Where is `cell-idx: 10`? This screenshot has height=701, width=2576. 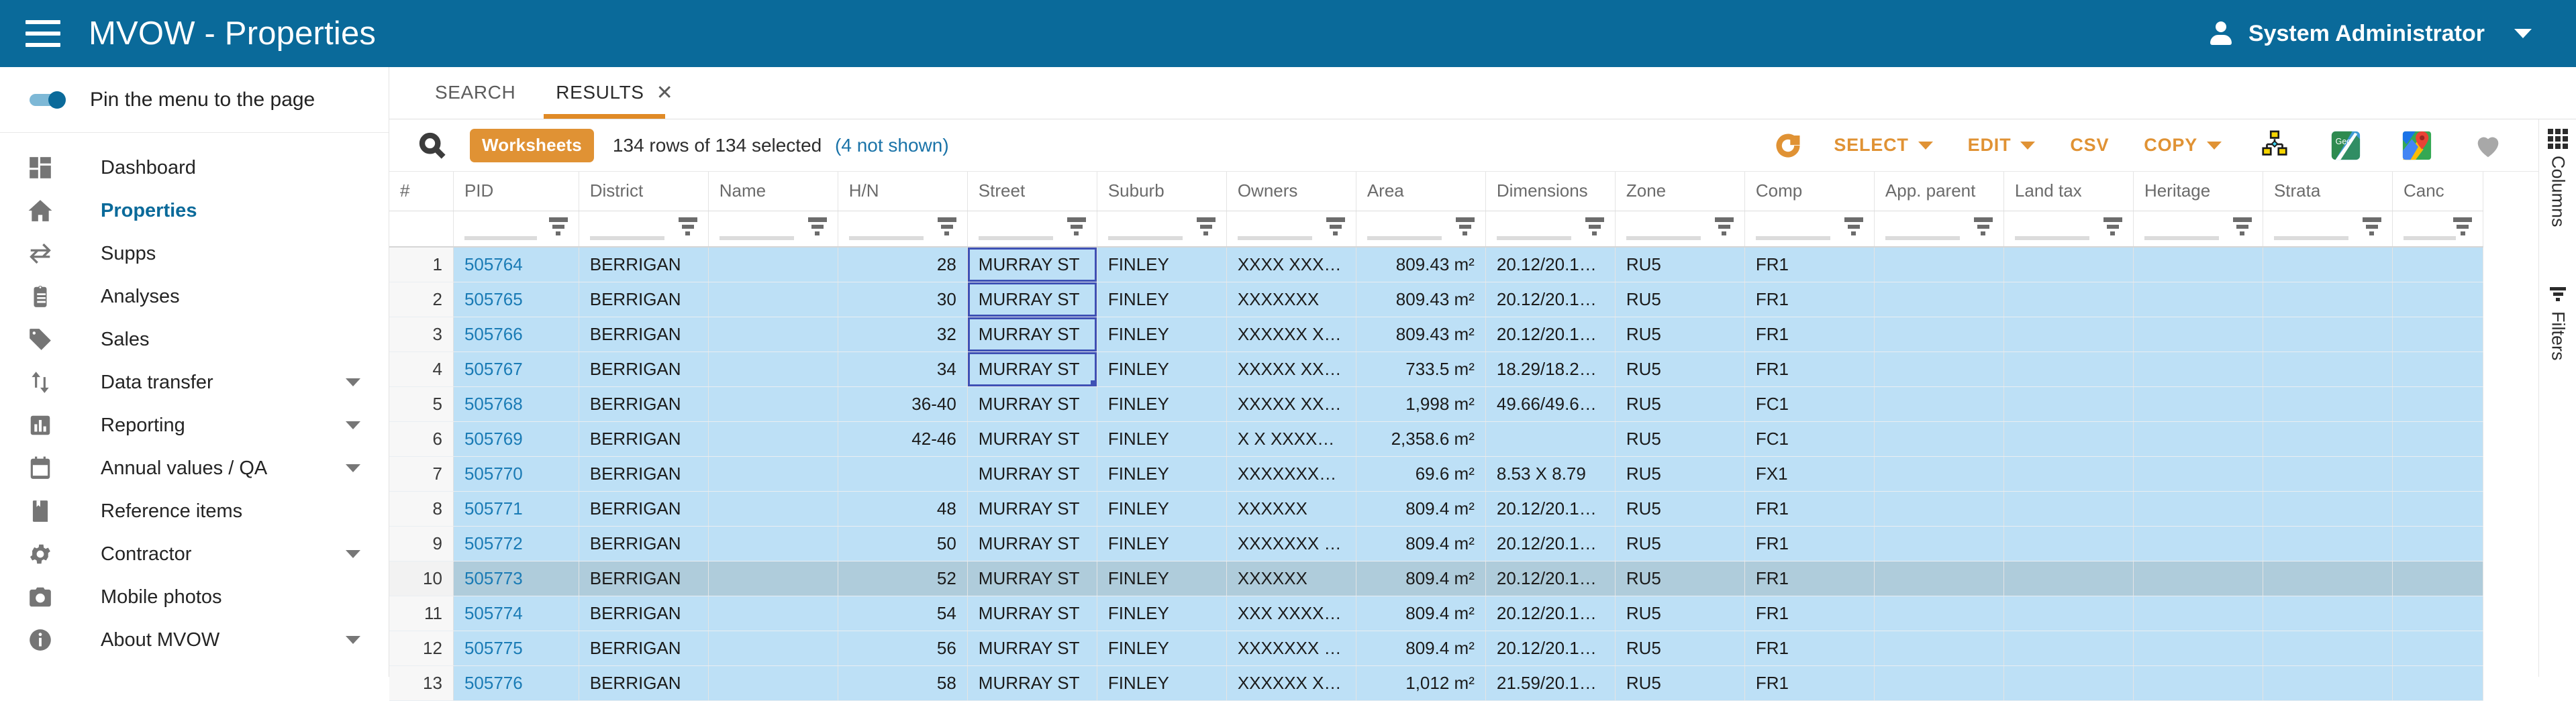
cell-idx: 10 is located at coordinates (421, 579).